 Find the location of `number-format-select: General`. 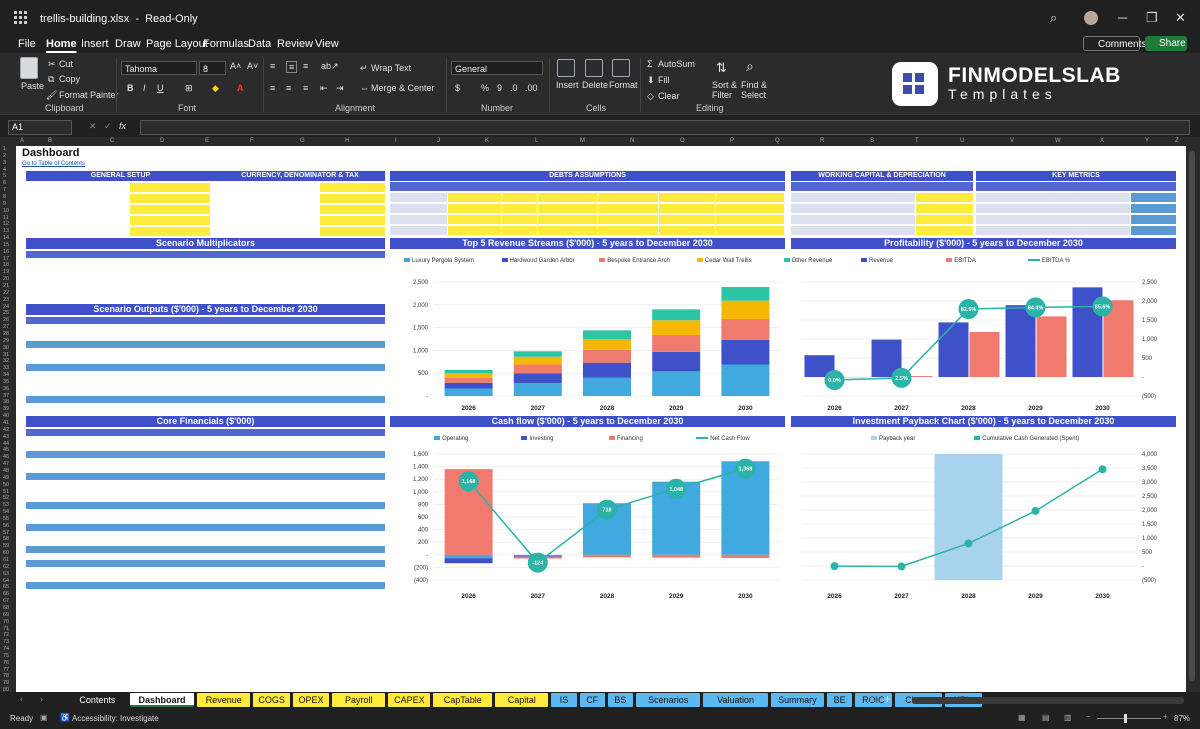

number-format-select: General is located at coordinates (497, 68).